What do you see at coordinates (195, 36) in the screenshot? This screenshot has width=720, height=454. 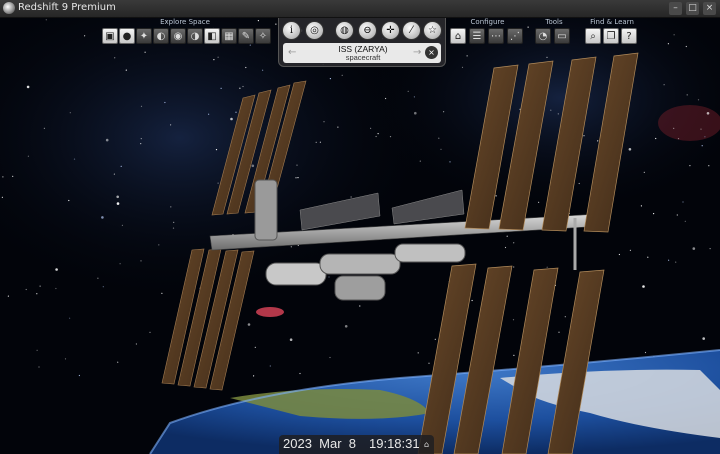 I see `moon-icon: ◑` at bounding box center [195, 36].